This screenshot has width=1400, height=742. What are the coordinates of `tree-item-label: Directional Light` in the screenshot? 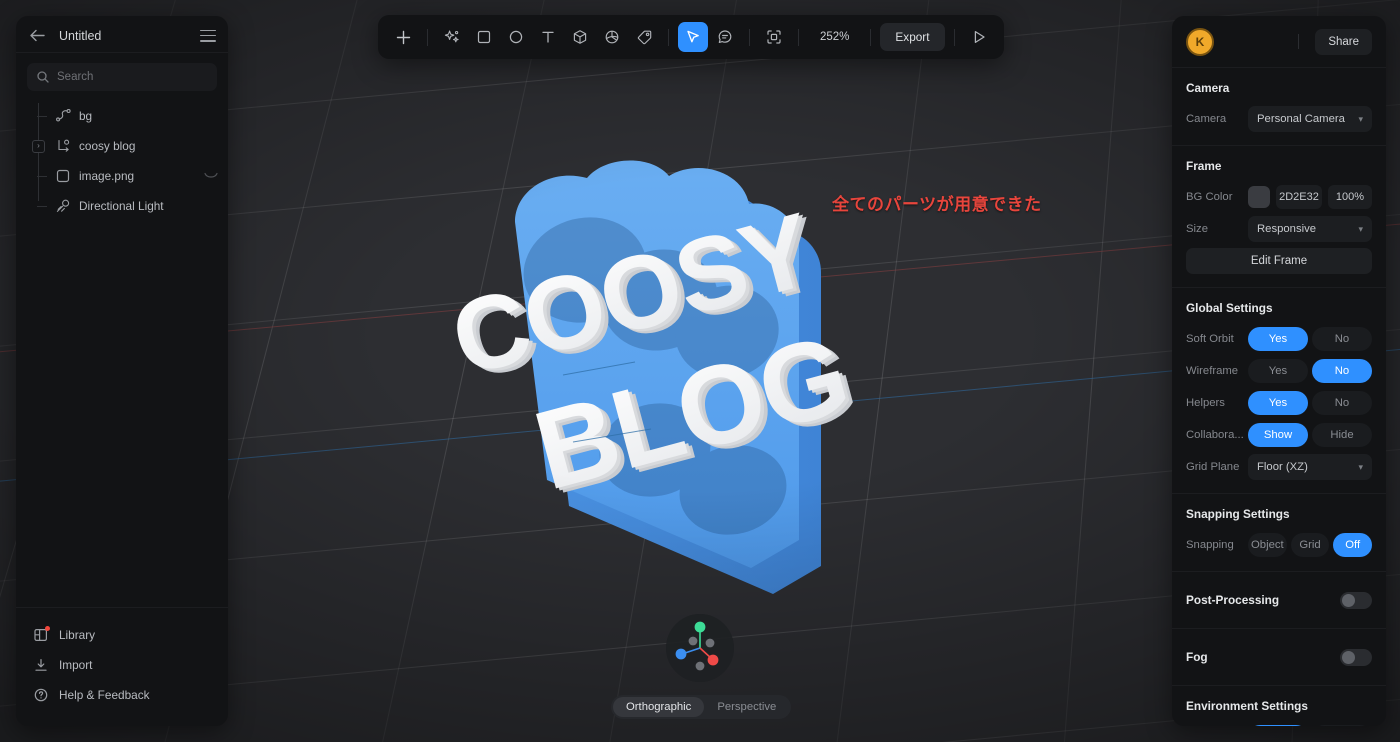 It's located at (121, 206).